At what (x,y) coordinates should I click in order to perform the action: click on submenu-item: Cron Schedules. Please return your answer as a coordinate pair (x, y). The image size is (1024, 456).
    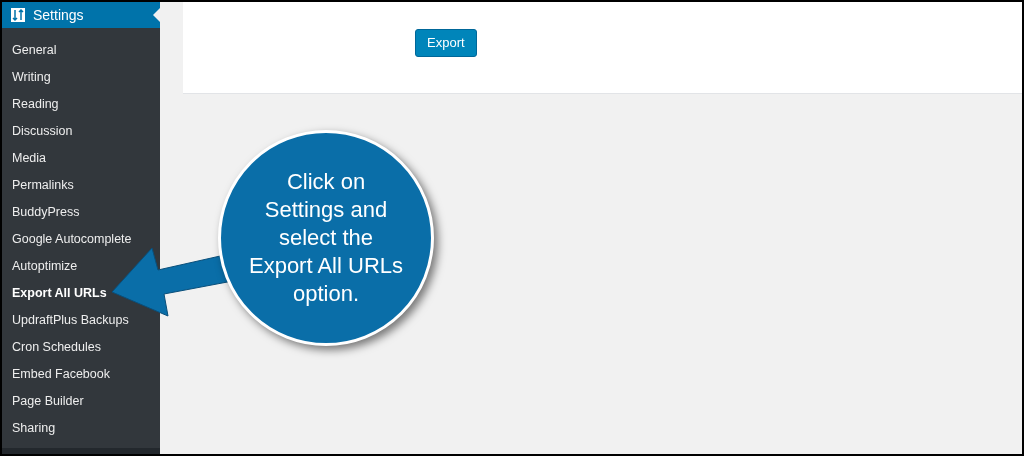
    Looking at the image, I should click on (56, 347).